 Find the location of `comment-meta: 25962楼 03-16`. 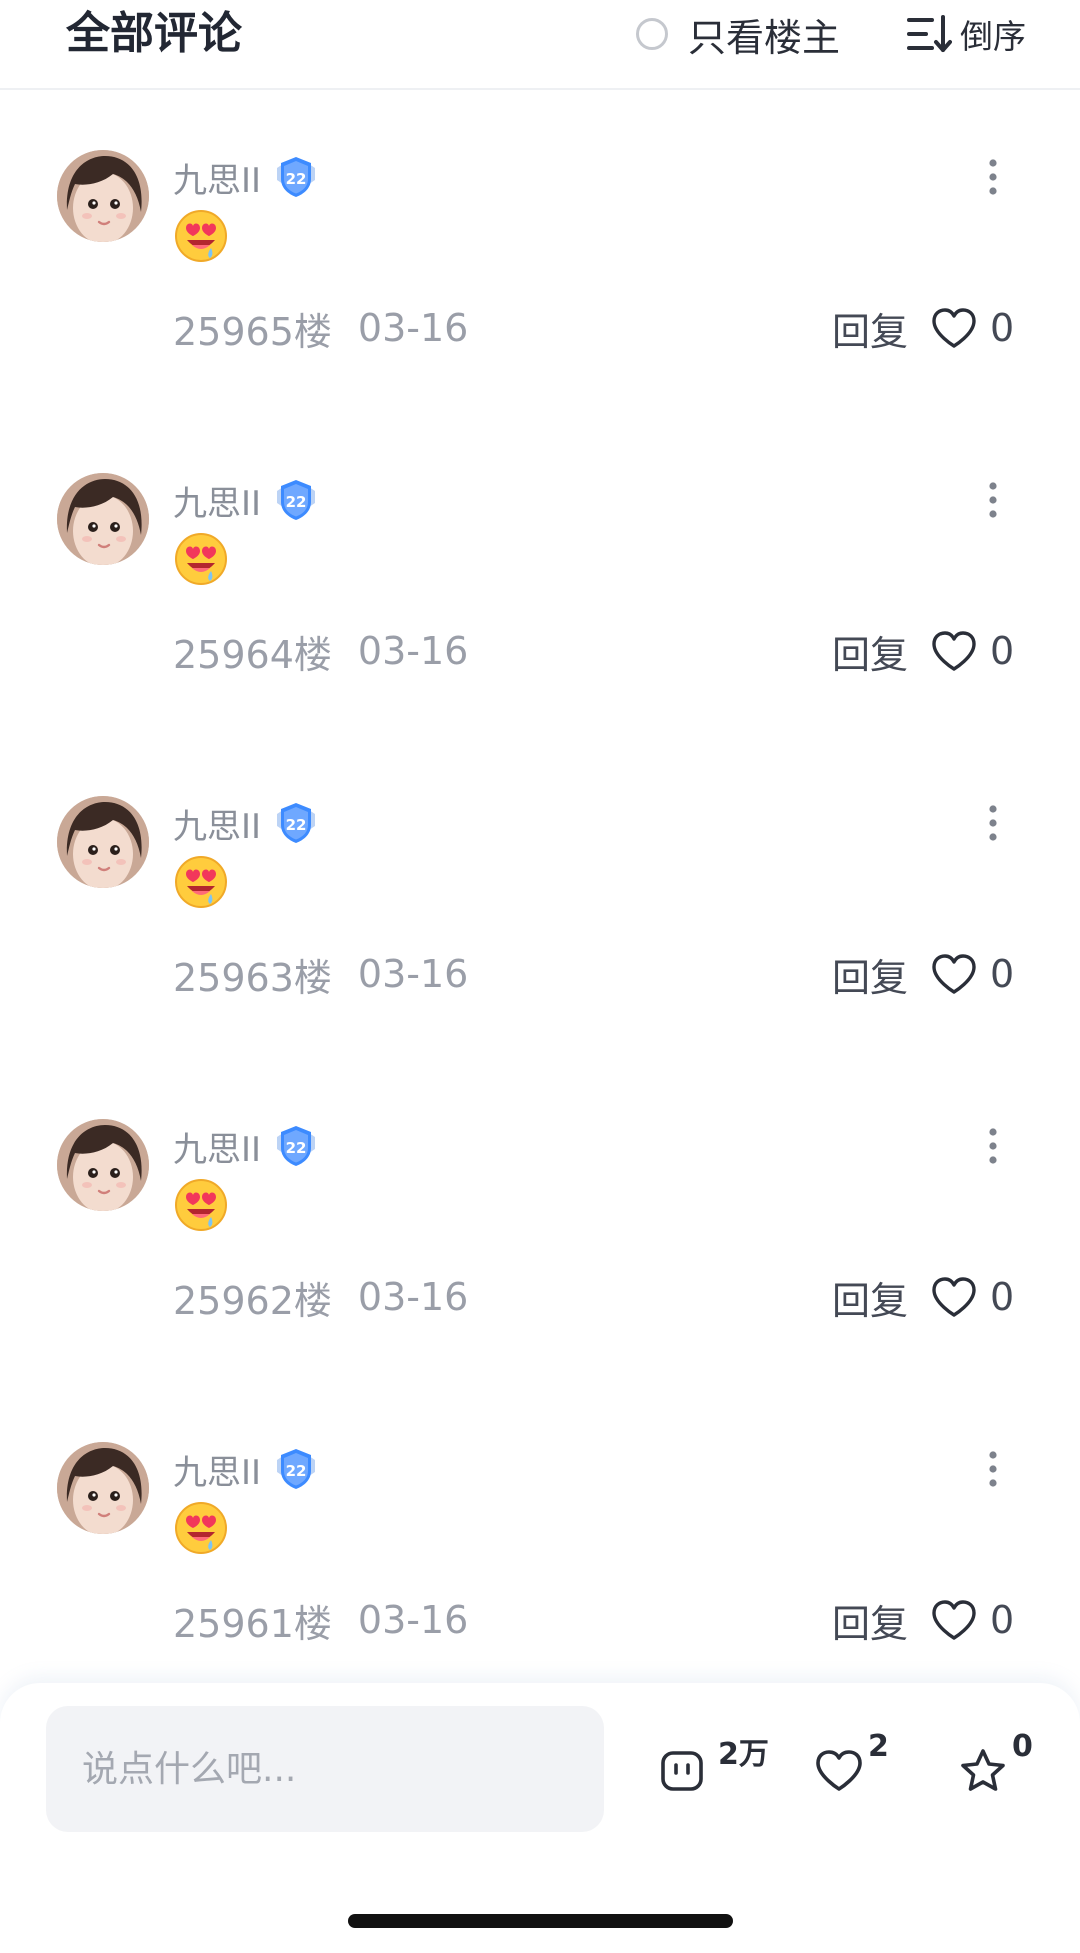

comment-meta: 25962楼 03-16 is located at coordinates (320, 1297).